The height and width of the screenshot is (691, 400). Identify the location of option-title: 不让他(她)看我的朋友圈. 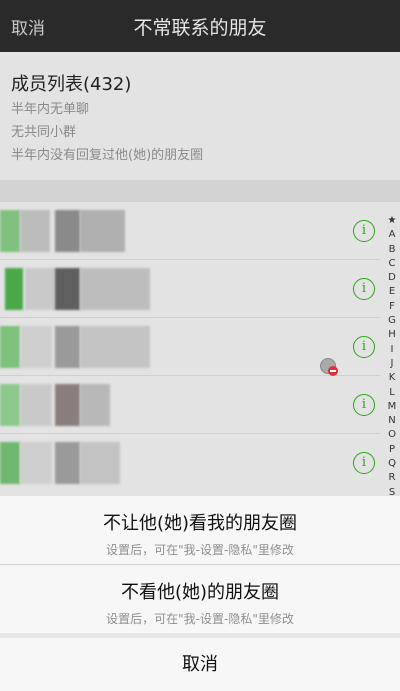
(200, 523).